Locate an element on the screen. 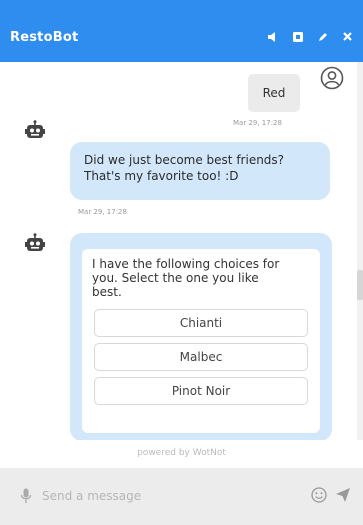 This screenshot has height=525, width=363. microphone-icon is located at coordinates (26, 496).